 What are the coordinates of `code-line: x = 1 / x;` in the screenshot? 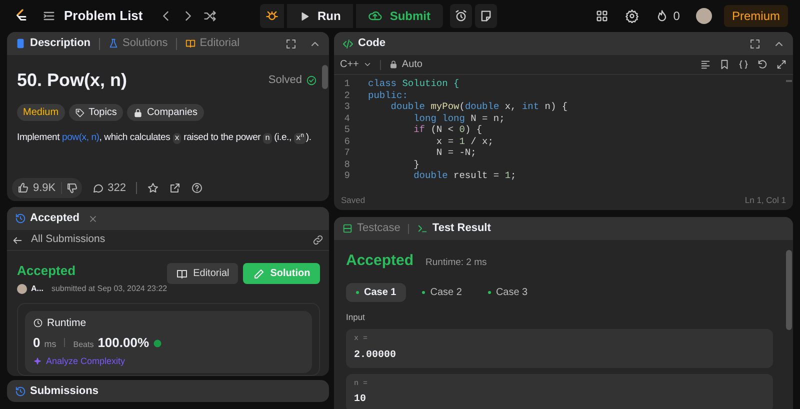 It's located at (464, 141).